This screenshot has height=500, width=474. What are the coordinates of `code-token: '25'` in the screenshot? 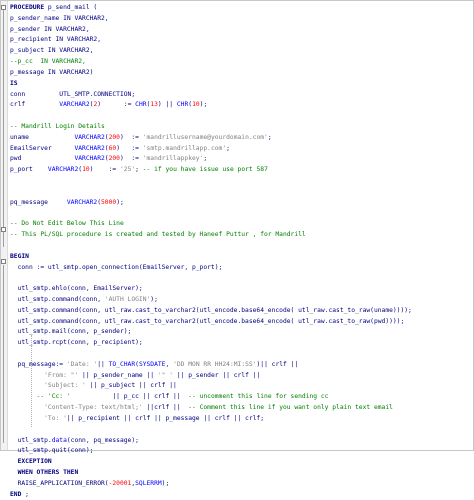 It's located at (128, 170).